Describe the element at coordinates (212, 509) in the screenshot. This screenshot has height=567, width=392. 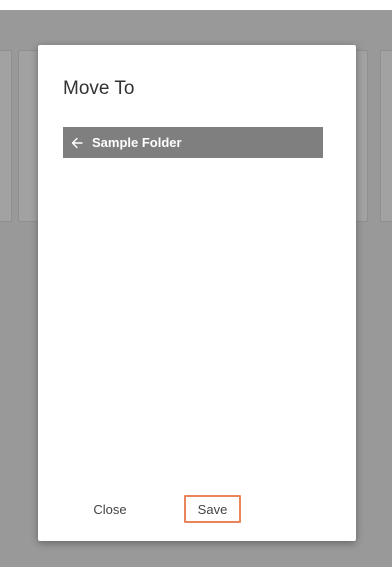
I see `save-button: Save` at that location.